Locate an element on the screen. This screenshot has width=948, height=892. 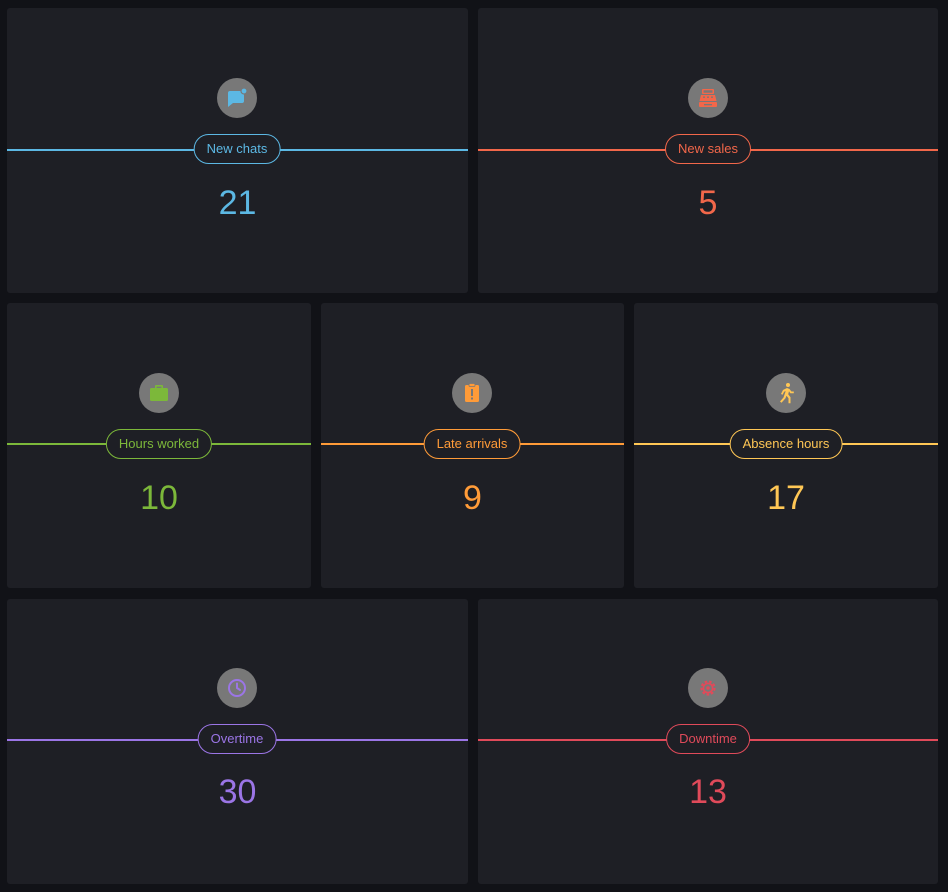
widget-value: 30 is located at coordinates (237, 792).